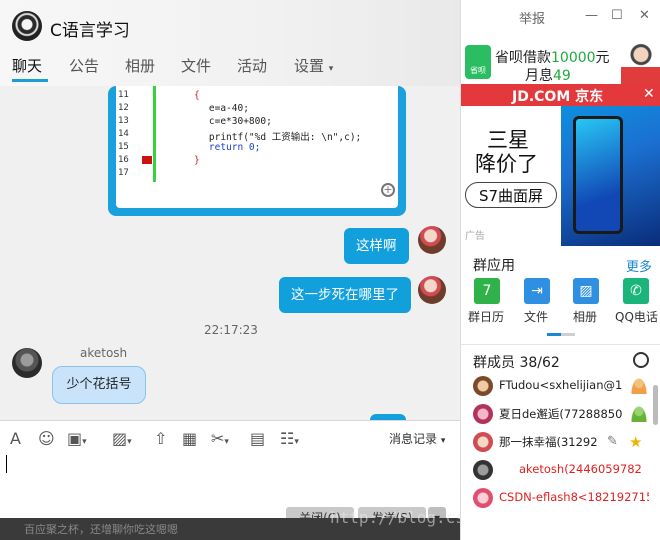  I want to click on calendar-icon: 7, so click(487, 291).